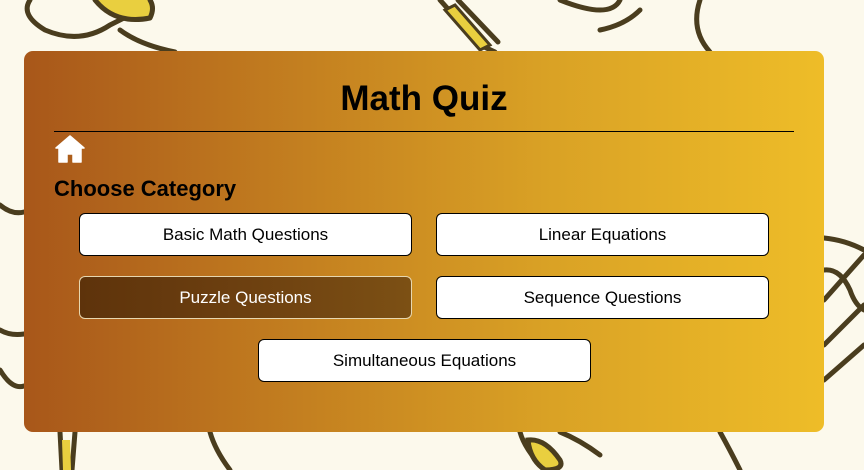 This screenshot has width=864, height=470. I want to click on puzzle-questions-button: Puzzle Questions, so click(245, 297).